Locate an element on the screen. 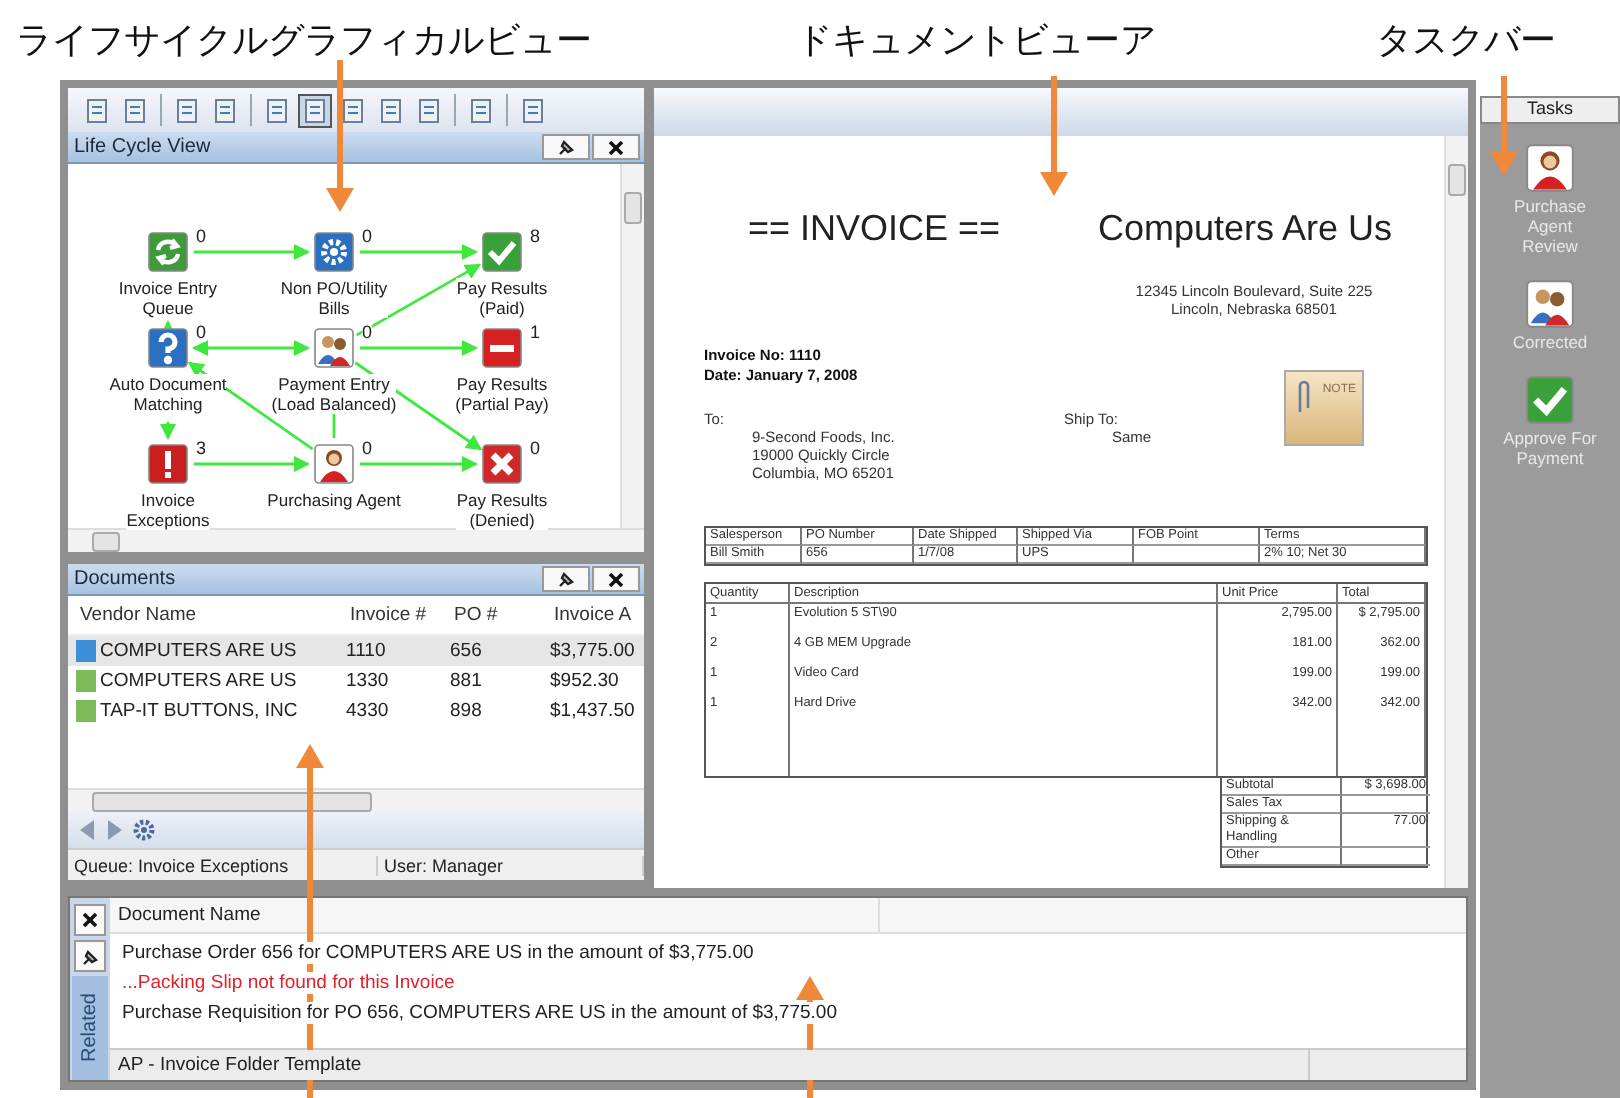 The height and width of the screenshot is (1098, 1620). table-cell: 898 is located at coordinates (466, 711).